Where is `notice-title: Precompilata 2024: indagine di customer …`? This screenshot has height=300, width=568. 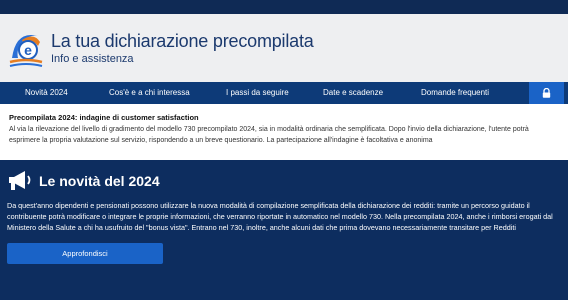
notice-title: Precompilata 2024: indagine di customer … is located at coordinates (104, 117).